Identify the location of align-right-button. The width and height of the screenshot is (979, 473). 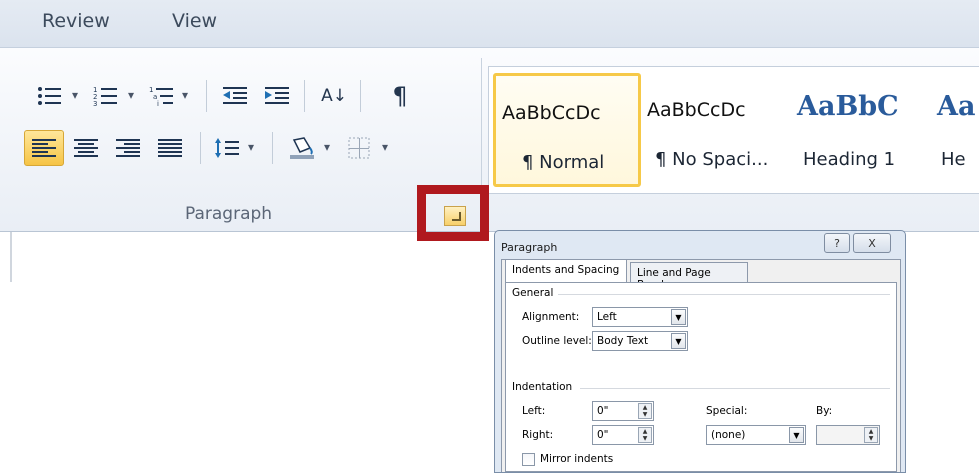
(128, 148).